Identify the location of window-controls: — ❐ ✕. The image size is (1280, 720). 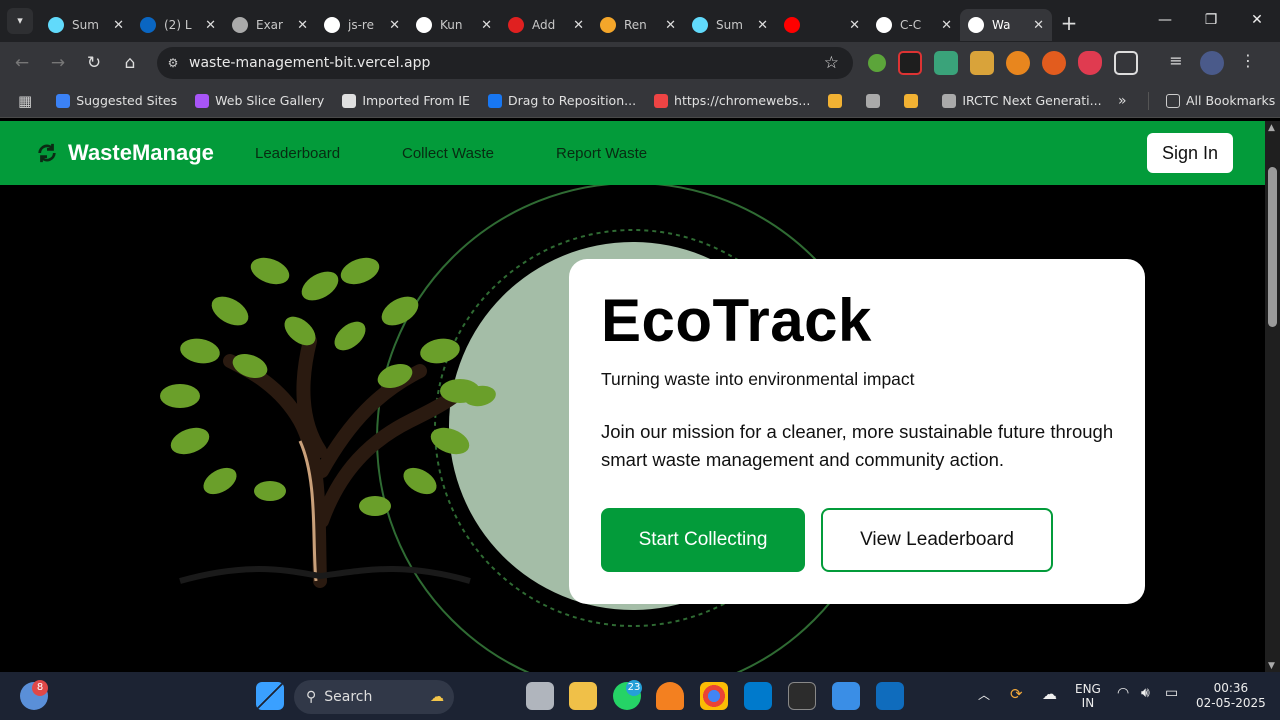
(1211, 20).